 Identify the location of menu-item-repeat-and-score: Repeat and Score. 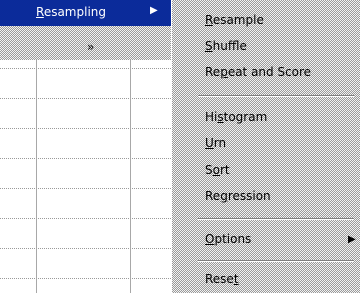
(258, 72).